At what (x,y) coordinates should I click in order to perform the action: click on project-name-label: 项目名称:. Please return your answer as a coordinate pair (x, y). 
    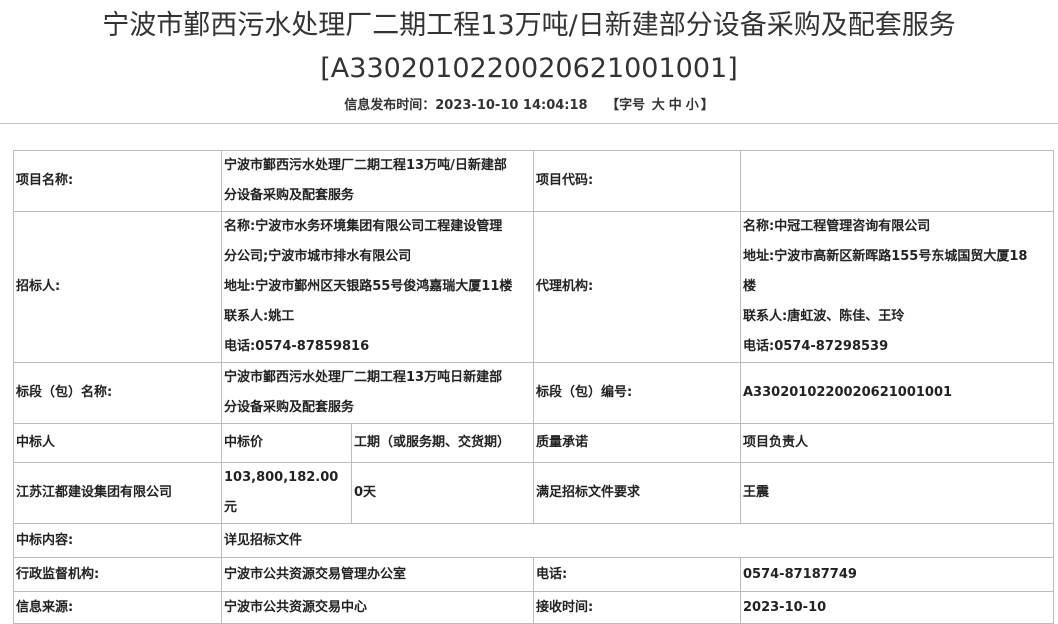
    Looking at the image, I should click on (117, 181).